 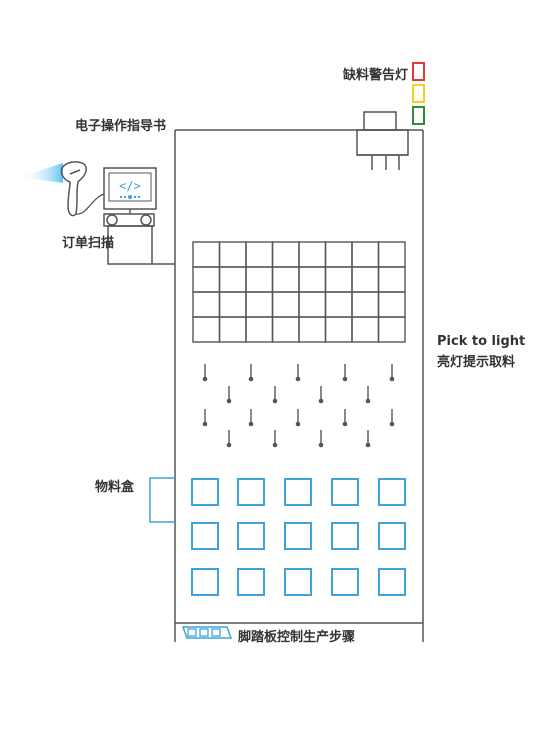 I want to click on warning-light-green, so click(x=418, y=115).